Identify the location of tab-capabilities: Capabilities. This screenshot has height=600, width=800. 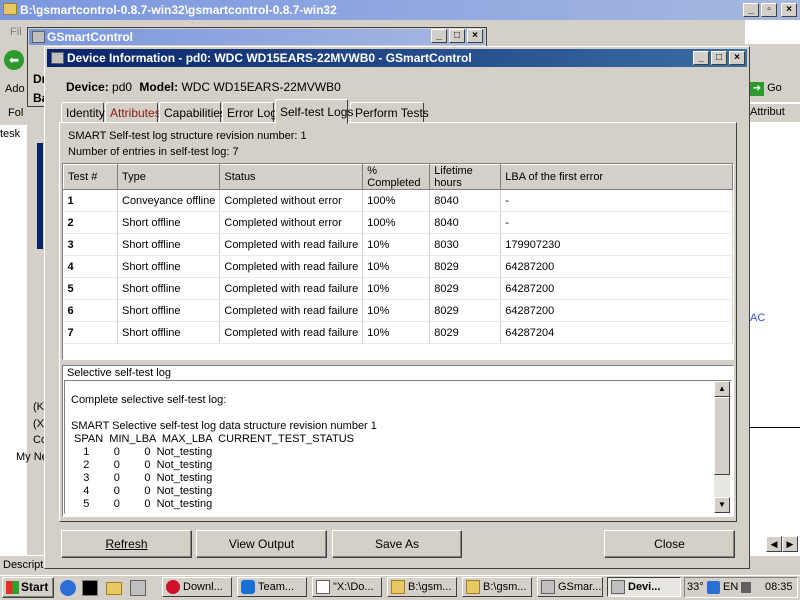
(192, 112).